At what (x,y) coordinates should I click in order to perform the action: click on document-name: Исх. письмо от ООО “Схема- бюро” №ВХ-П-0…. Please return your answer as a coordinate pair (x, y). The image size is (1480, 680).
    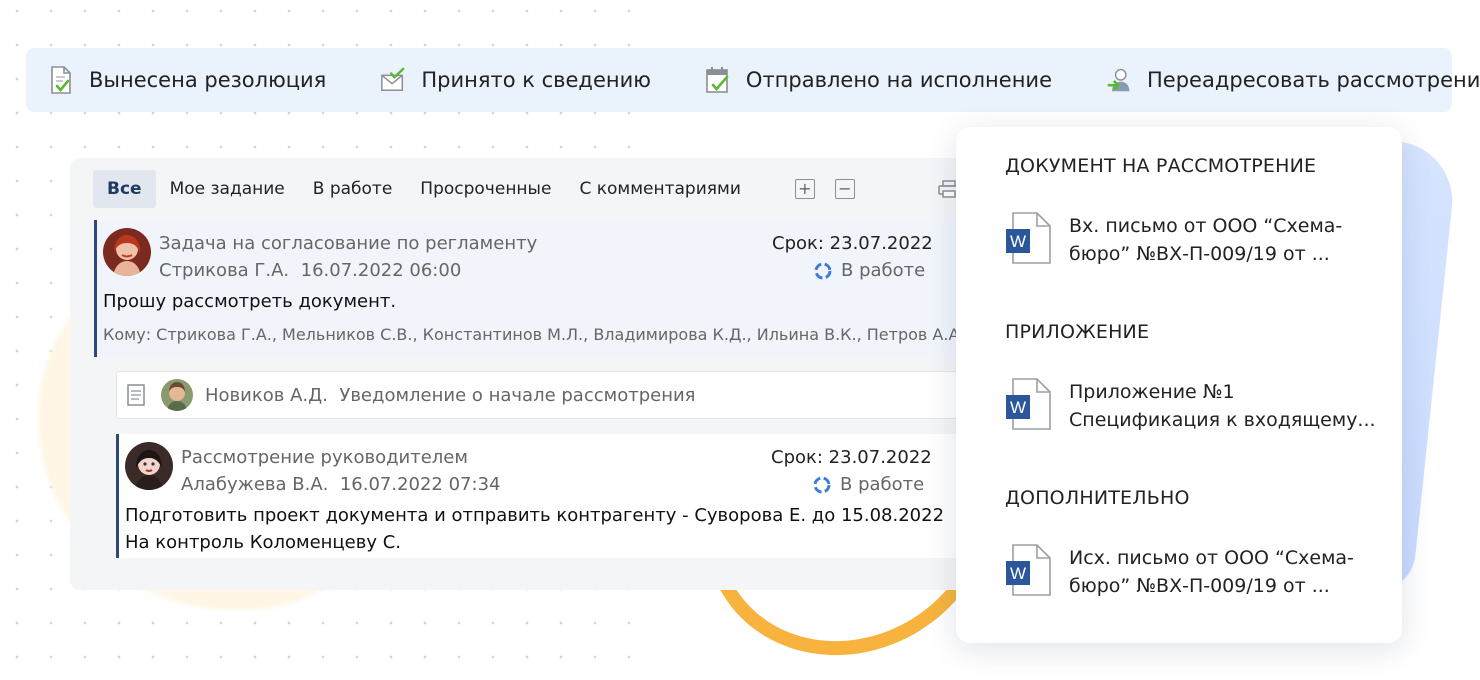
    Looking at the image, I should click on (1211, 572).